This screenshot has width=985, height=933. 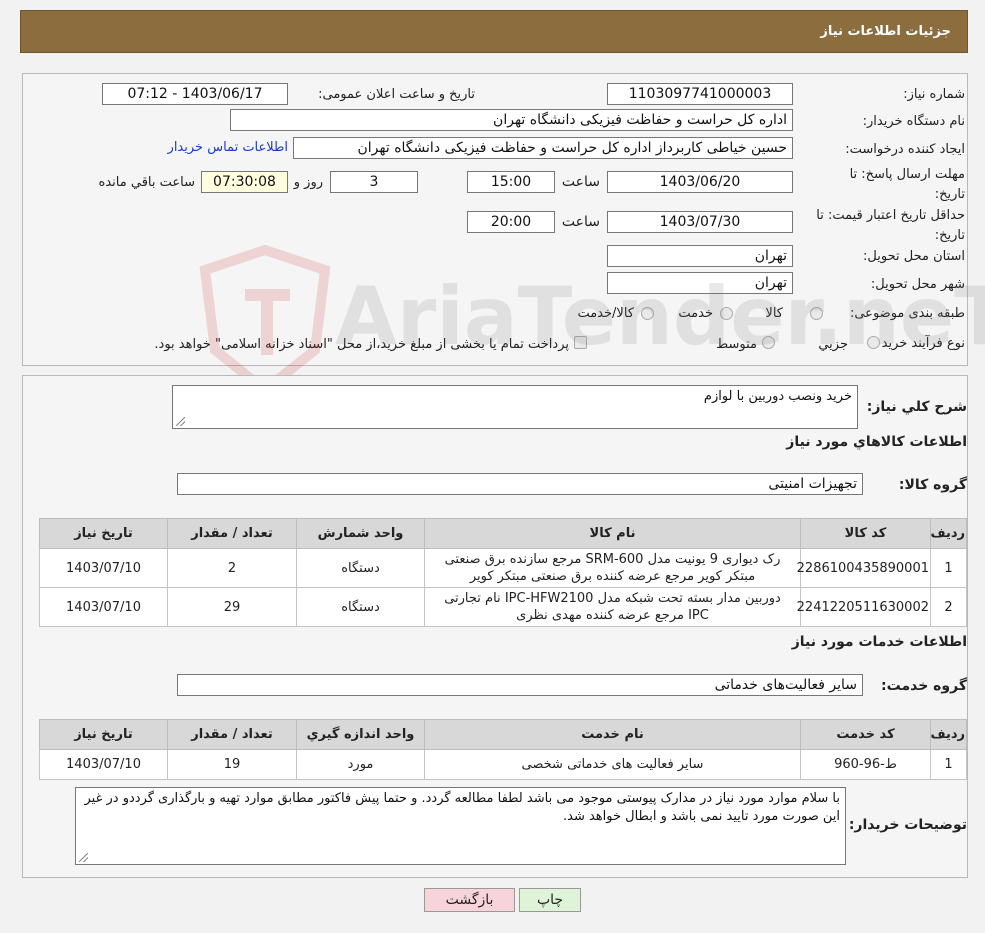 I want to click on deadline-label: مهلت ارسال پاسخ: تا تاریخ:, so click(x=907, y=185).